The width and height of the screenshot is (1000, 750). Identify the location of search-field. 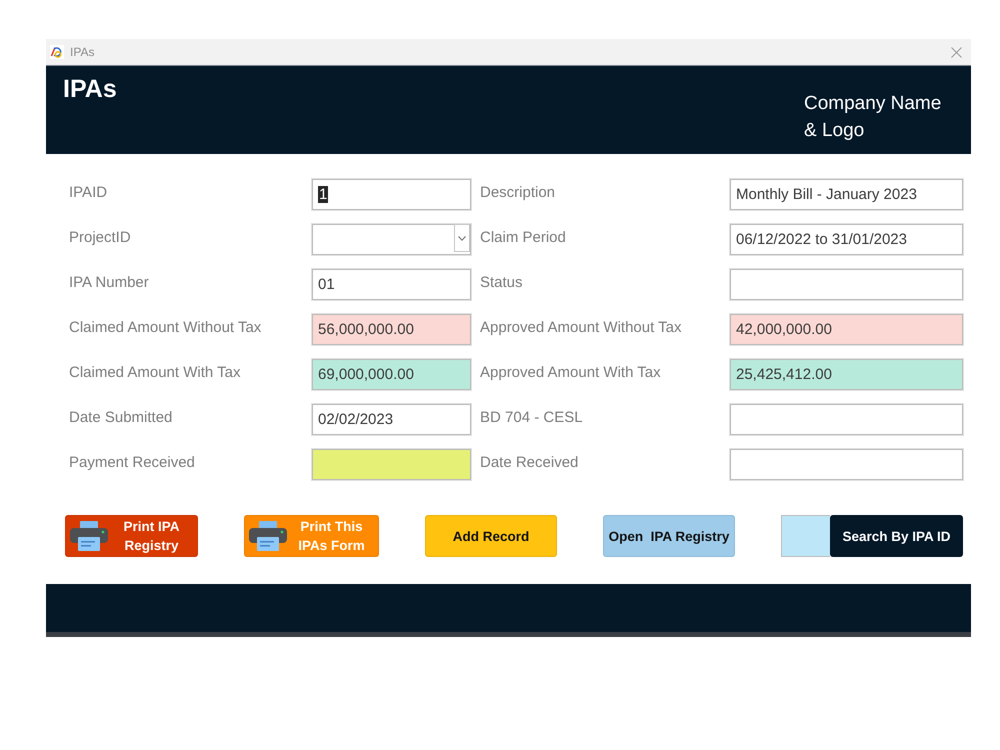
(805, 536).